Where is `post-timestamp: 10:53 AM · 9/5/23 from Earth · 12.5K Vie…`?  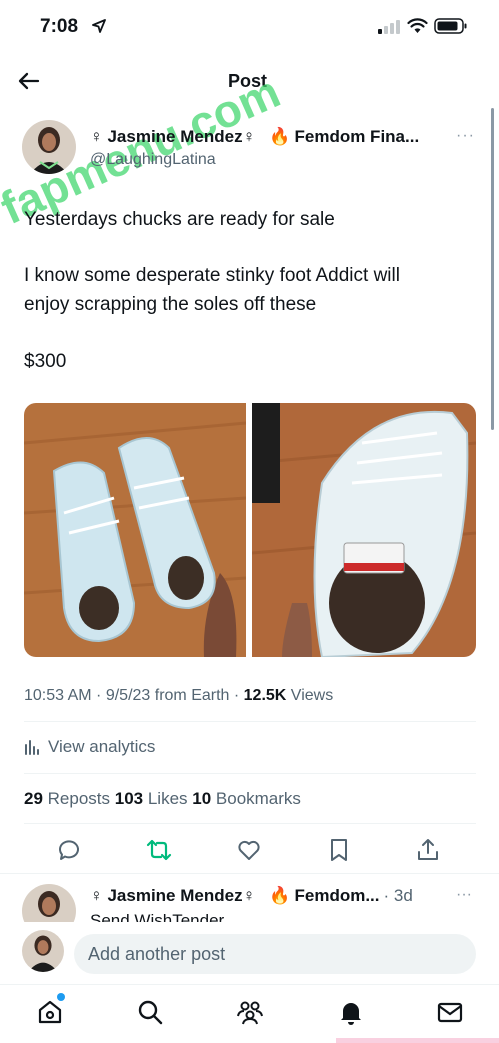
post-timestamp: 10:53 AM · 9/5/23 from Earth · 12.5K Vie… is located at coordinates (179, 695).